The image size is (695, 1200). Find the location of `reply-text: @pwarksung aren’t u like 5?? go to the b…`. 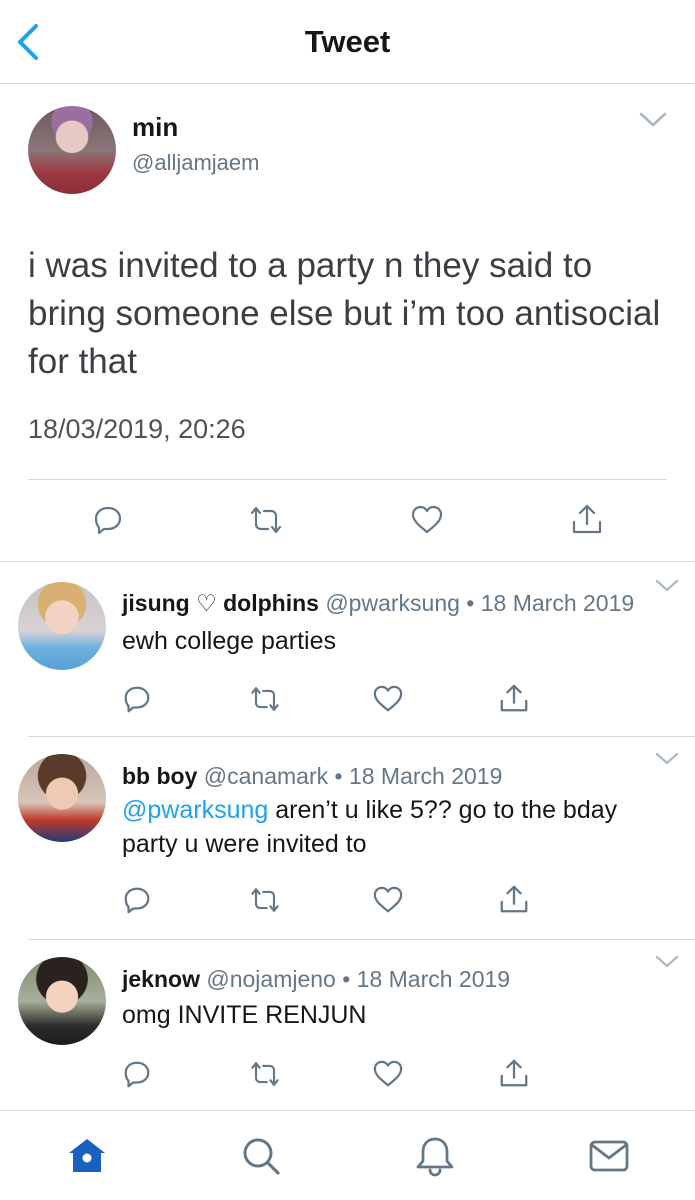

reply-text: @pwarksung aren’t u like 5?? go to the b… is located at coordinates (392, 827).